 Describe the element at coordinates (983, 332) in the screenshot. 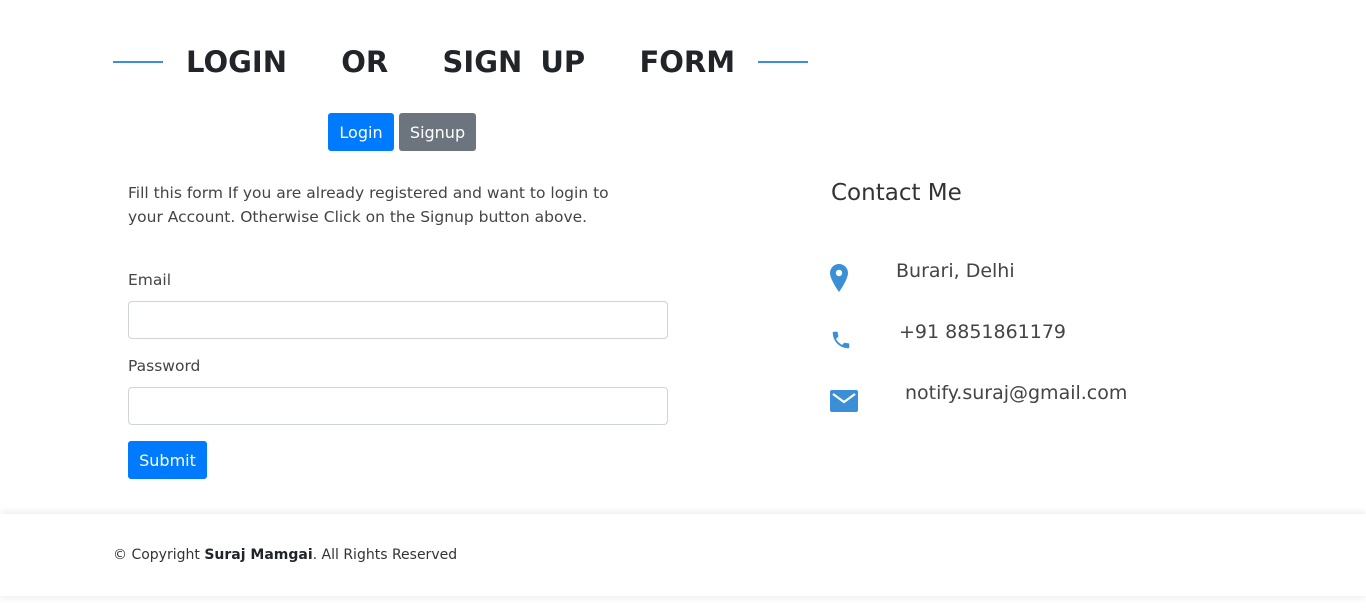

I see `contact-phone: +91 8851861179` at that location.